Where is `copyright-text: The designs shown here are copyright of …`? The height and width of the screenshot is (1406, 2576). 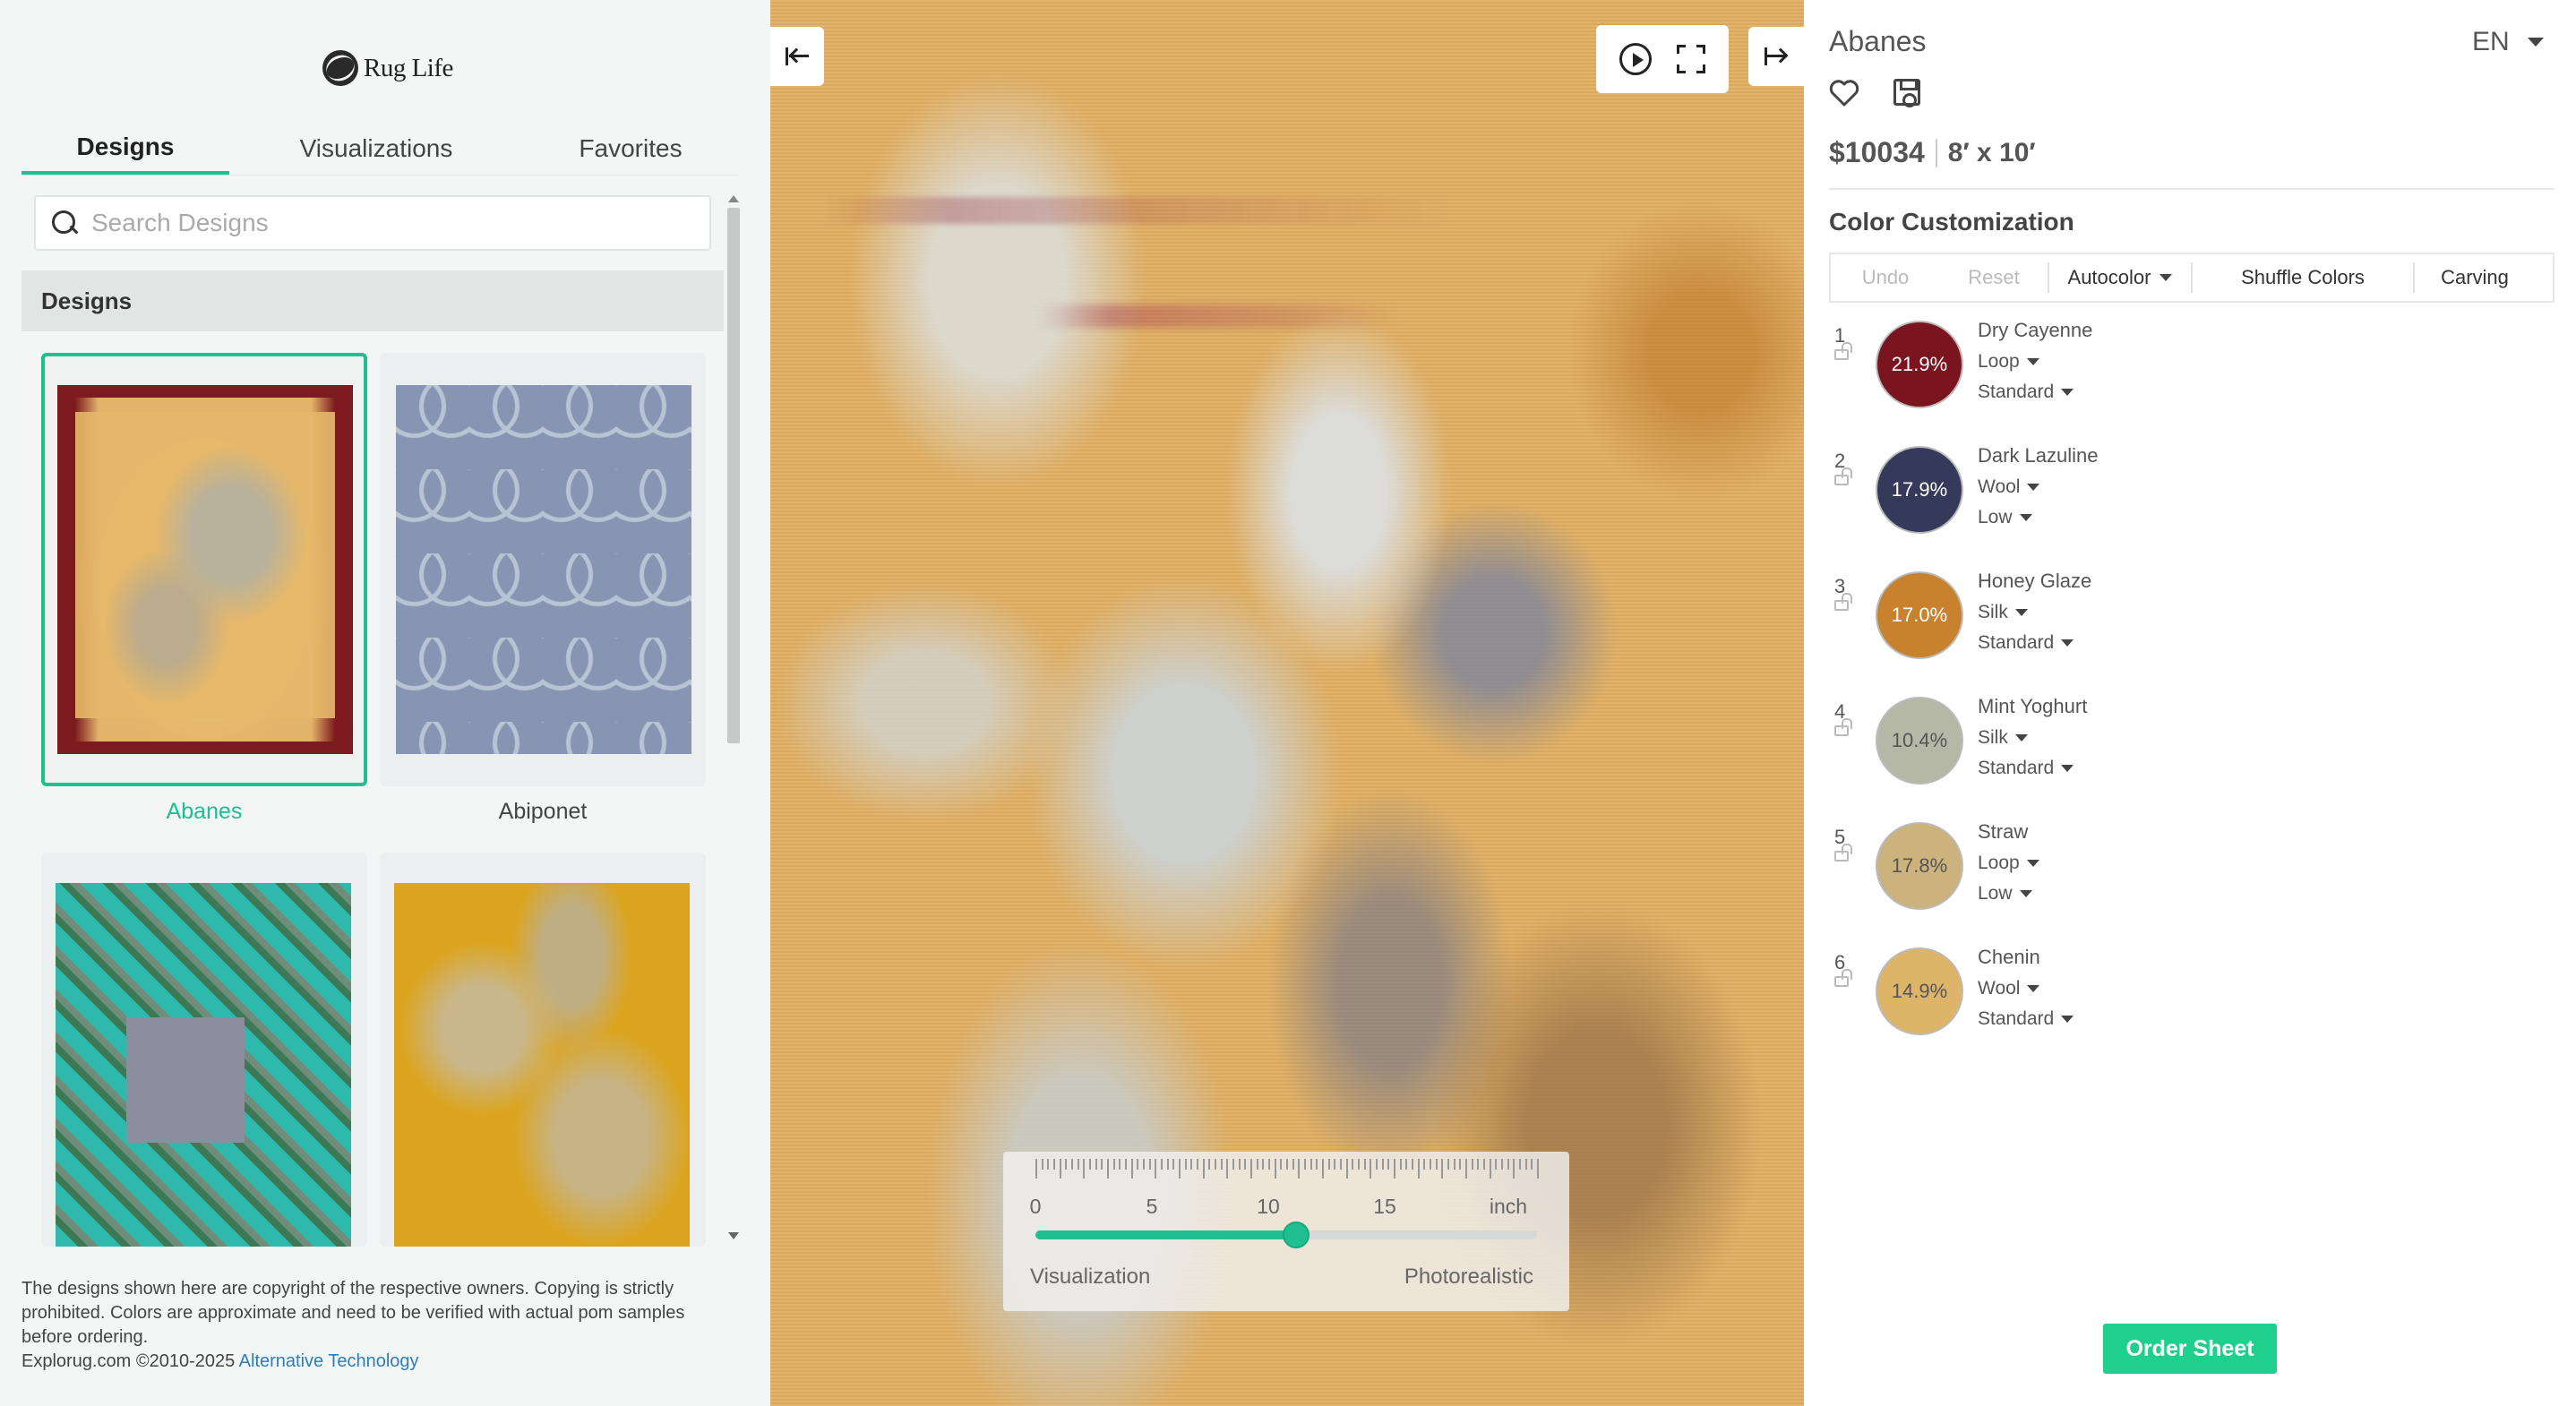
copyright-text: The designs shown here are copyright of … is located at coordinates (353, 1313).